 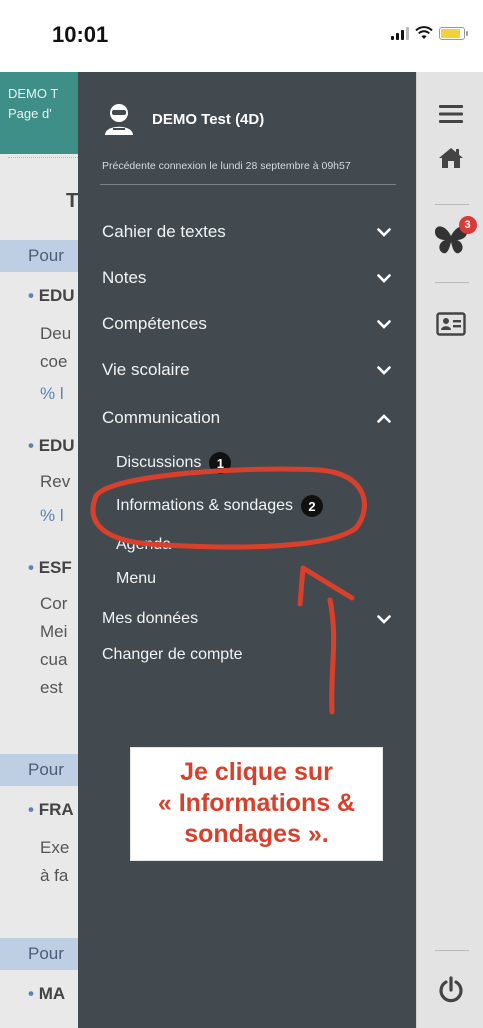 What do you see at coordinates (80, 34) in the screenshot?
I see `status-time: 10:01` at bounding box center [80, 34].